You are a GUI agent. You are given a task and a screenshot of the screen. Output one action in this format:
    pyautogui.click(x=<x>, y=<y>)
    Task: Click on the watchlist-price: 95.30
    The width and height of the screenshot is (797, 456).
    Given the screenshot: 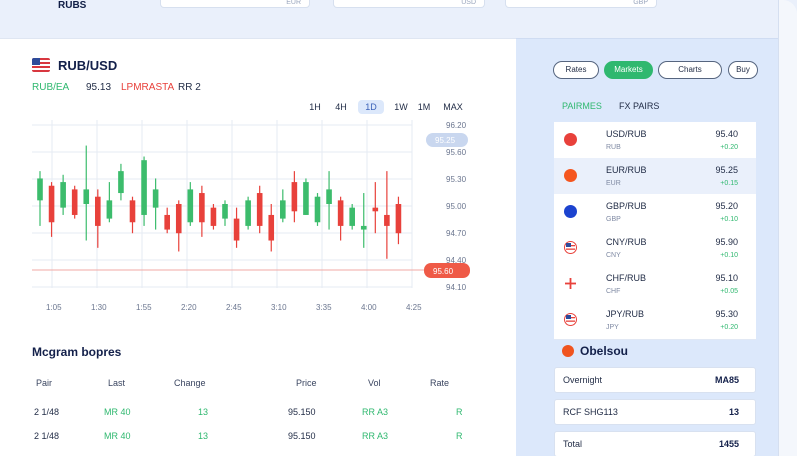 What is the action you would take?
    pyautogui.click(x=726, y=314)
    